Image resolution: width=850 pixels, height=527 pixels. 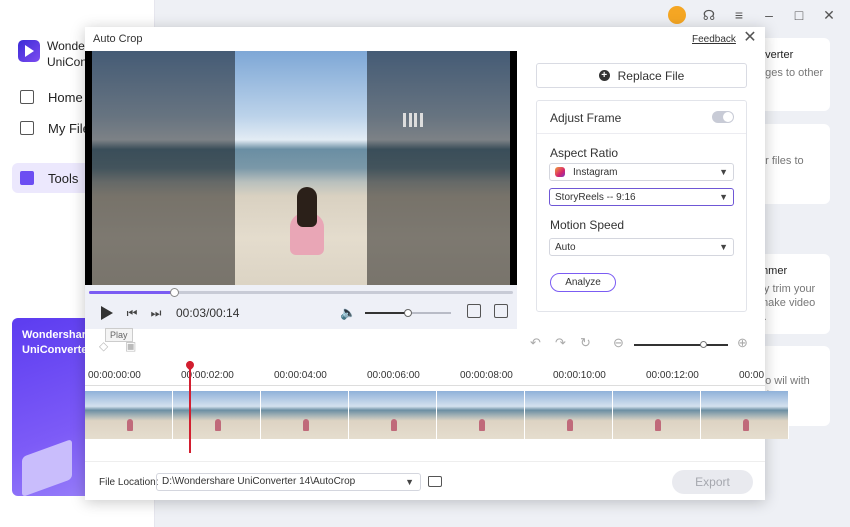 I want to click on ruler-baseline, so click(x=425, y=385).